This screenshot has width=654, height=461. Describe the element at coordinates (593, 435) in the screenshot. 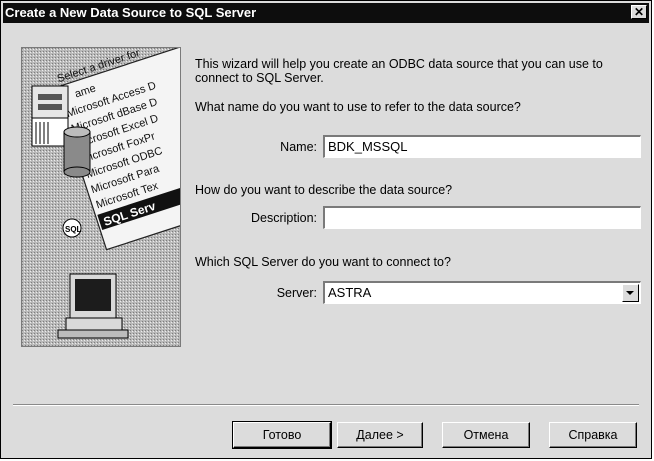

I see `help-button: Справка` at that location.